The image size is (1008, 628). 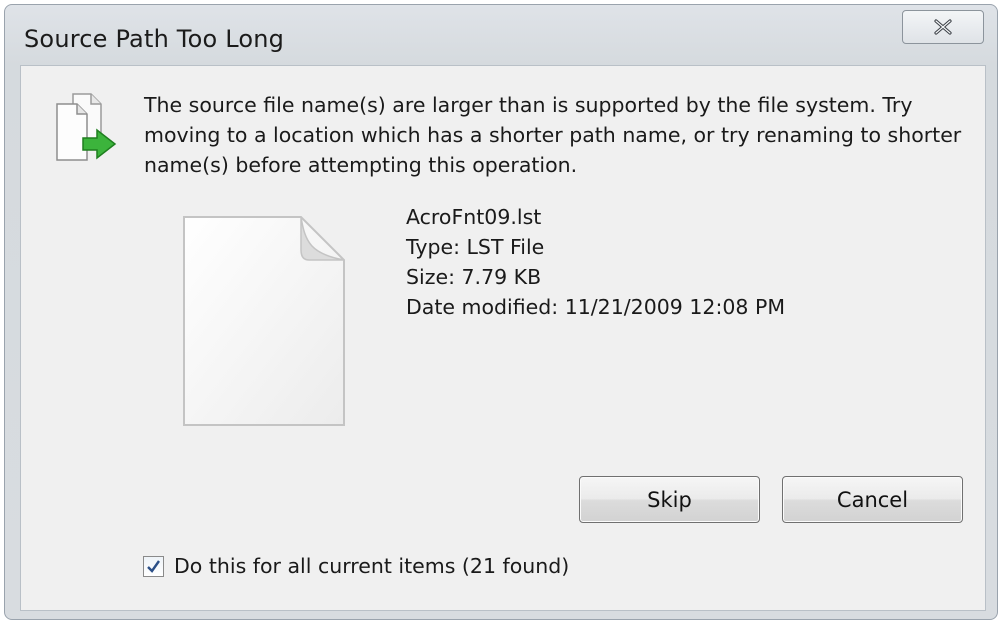 I want to click on close-icon, so click(x=943, y=27).